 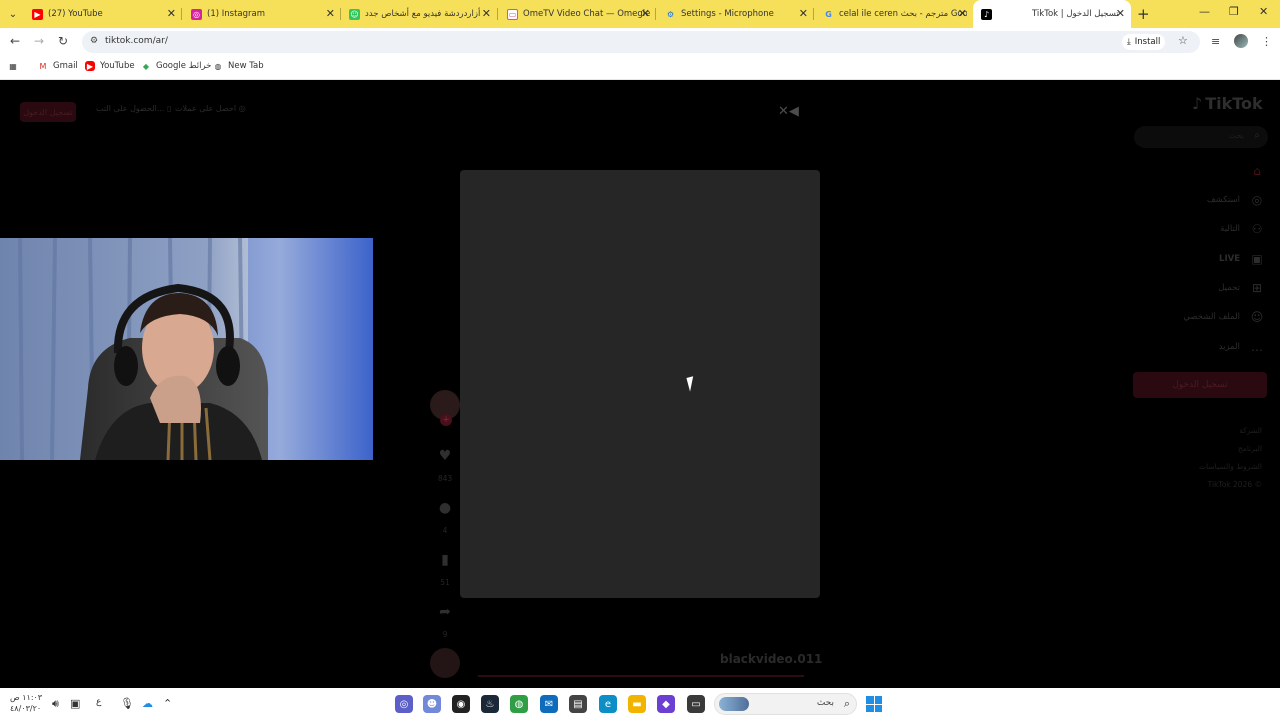 What do you see at coordinates (127, 703) in the screenshot?
I see `microphone-icon: 🎙︎` at bounding box center [127, 703].